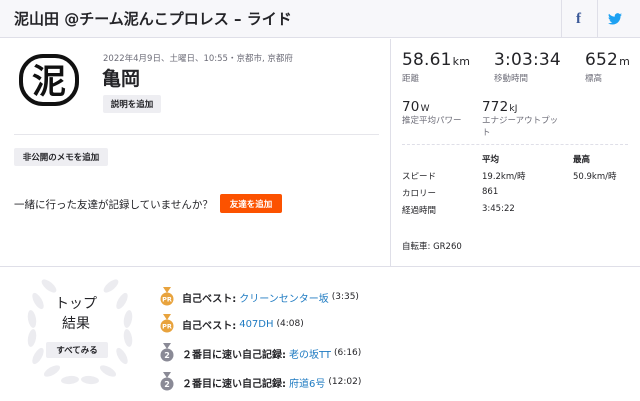 Image resolution: width=640 pixels, height=401 pixels. What do you see at coordinates (256, 324) in the screenshot?
I see `segment-link: 407DH` at bounding box center [256, 324].